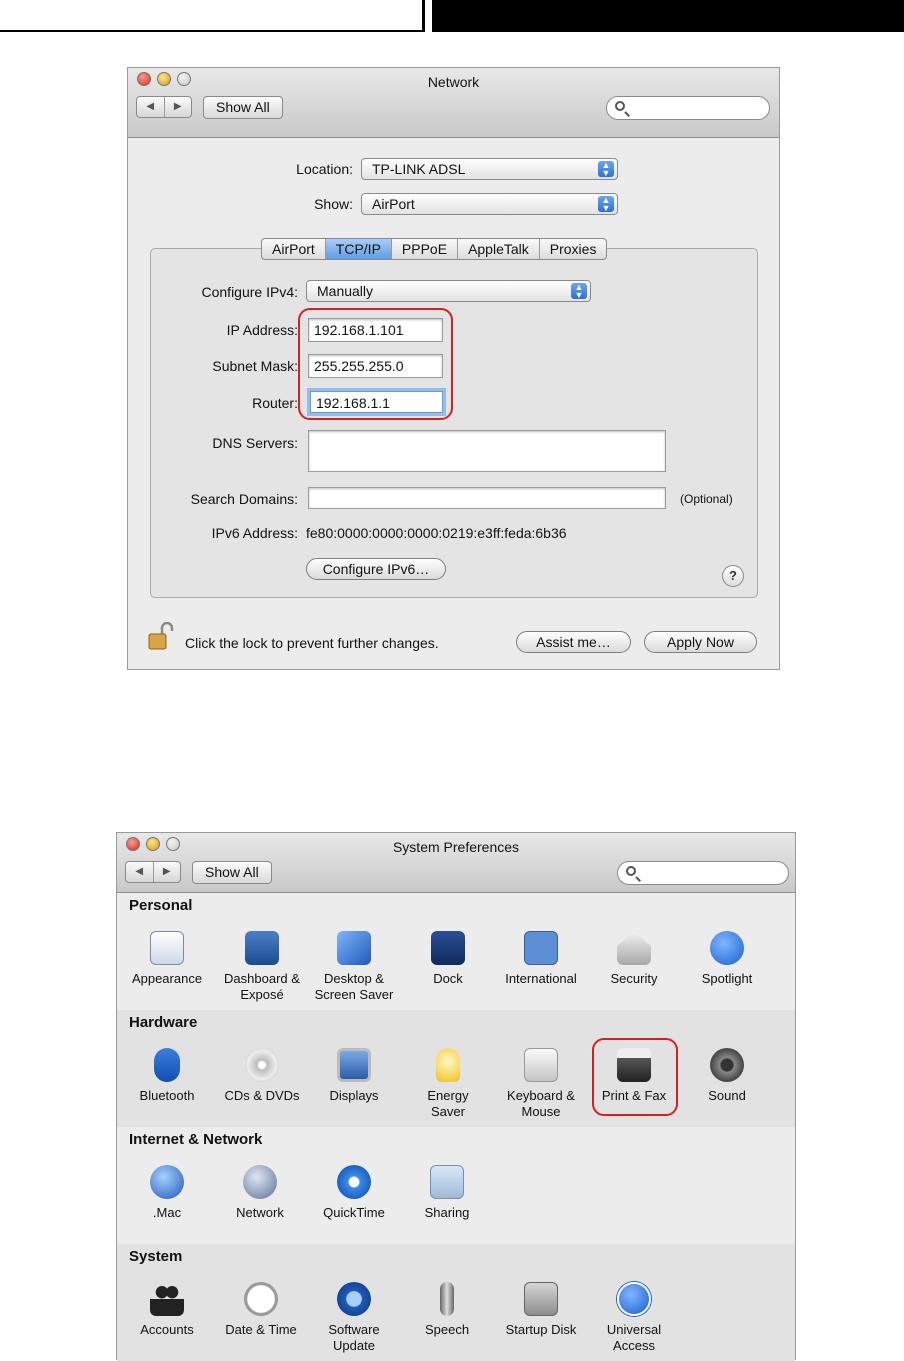  I want to click on pref-bluetooth: Bluetooth, so click(167, 1076).